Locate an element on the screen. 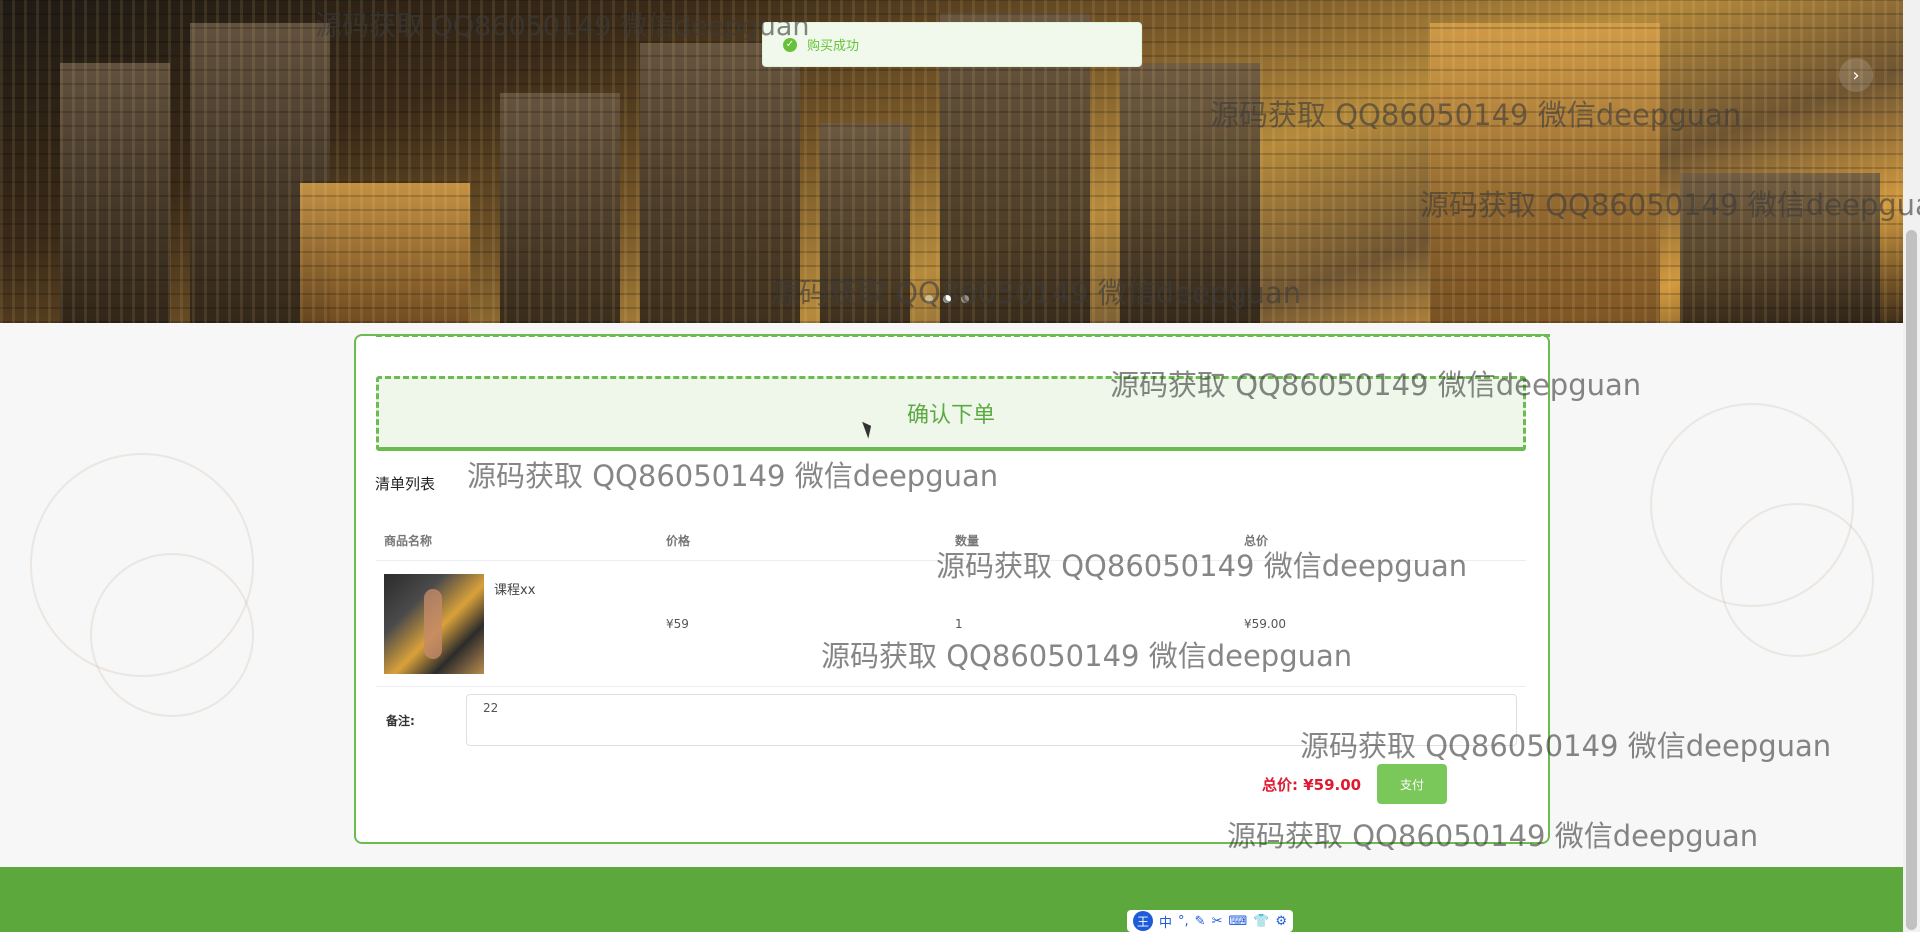 Image resolution: width=1920 pixels, height=932 pixels. order-total: 总价: ¥59.00 is located at coordinates (1311, 784).